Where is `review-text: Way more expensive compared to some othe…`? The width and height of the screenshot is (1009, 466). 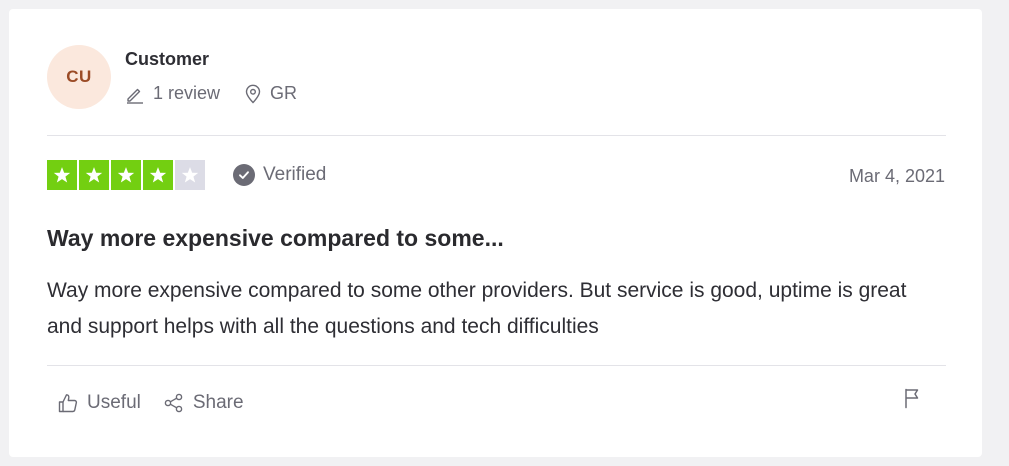
review-text: Way more expensive compared to some othe… is located at coordinates (477, 308).